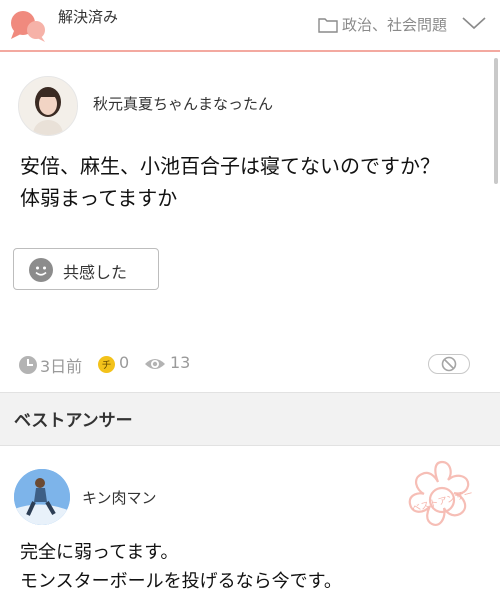 Image resolution: width=500 pixels, height=614 pixels. What do you see at coordinates (181, 567) in the screenshot?
I see `answer-text: 完全に弱ってます。 モンスターボールを投げるなら今です。` at bounding box center [181, 567].